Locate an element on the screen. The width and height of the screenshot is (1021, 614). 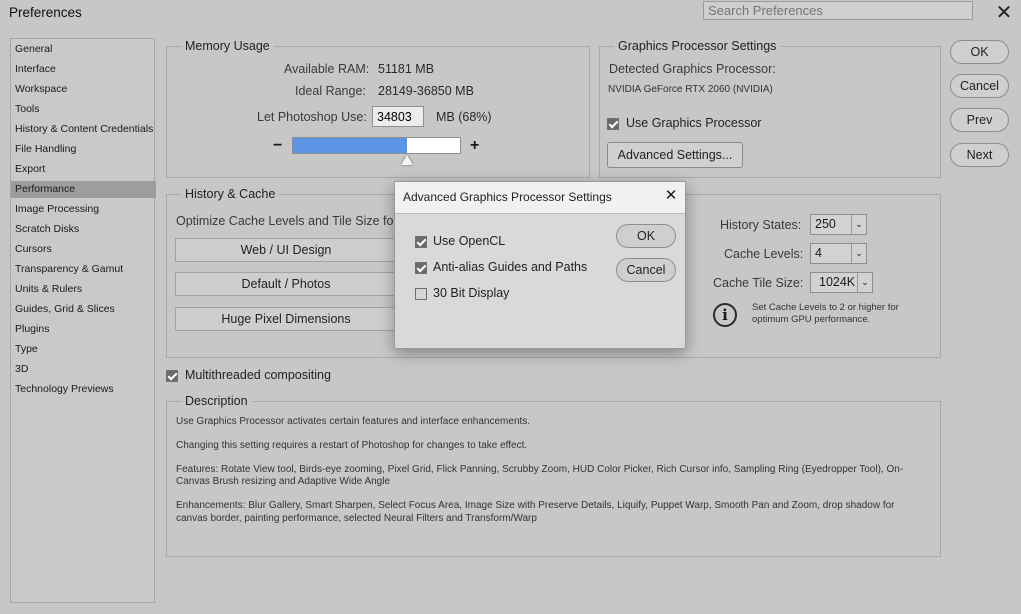
sidebar-item-units-rulers: Units & Rulers is located at coordinates (83, 289).